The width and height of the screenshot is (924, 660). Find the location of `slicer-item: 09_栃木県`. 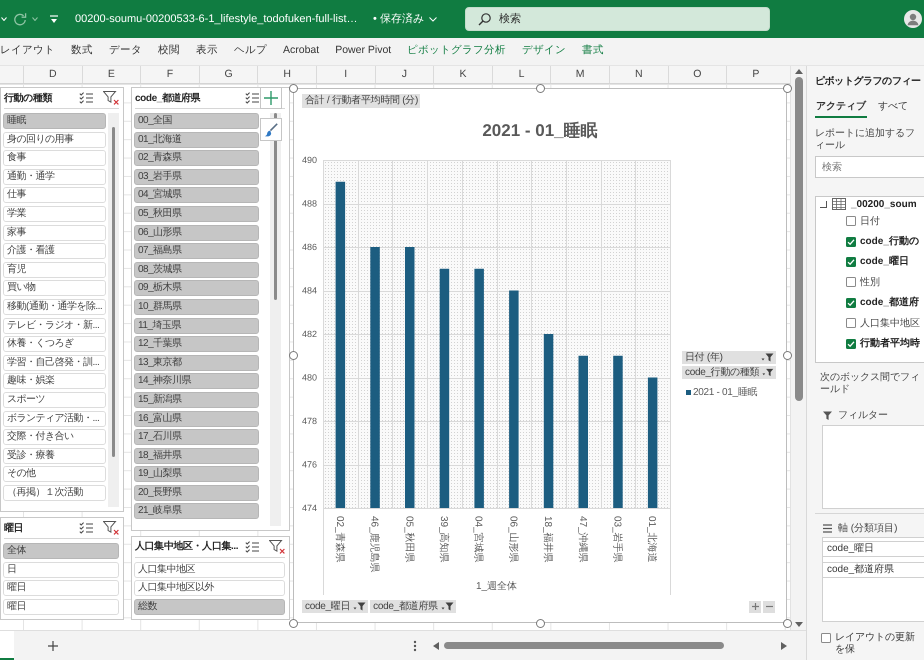

slicer-item: 09_栃木県 is located at coordinates (196, 288).